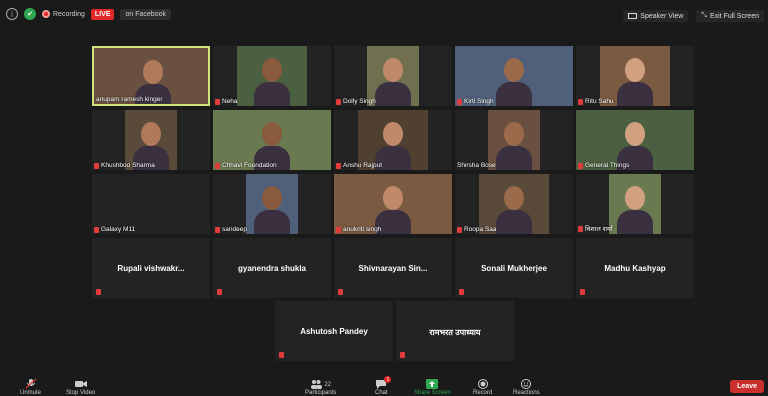 Image resolution: width=768 pixels, height=396 pixels. What do you see at coordinates (30, 387) in the screenshot?
I see `unmute-button: Unmute` at bounding box center [30, 387].